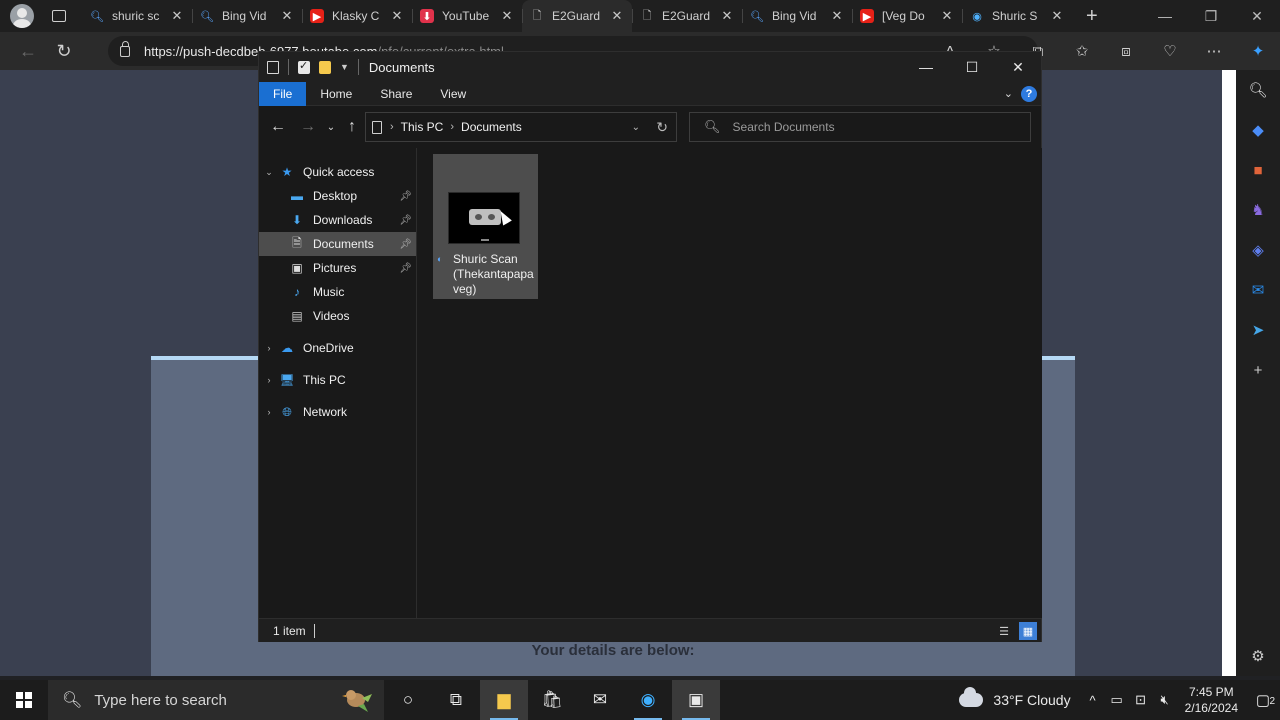 The width and height of the screenshot is (1280, 720). I want to click on browser-tab: ◉ Shuric S ✕, so click(1017, 16).